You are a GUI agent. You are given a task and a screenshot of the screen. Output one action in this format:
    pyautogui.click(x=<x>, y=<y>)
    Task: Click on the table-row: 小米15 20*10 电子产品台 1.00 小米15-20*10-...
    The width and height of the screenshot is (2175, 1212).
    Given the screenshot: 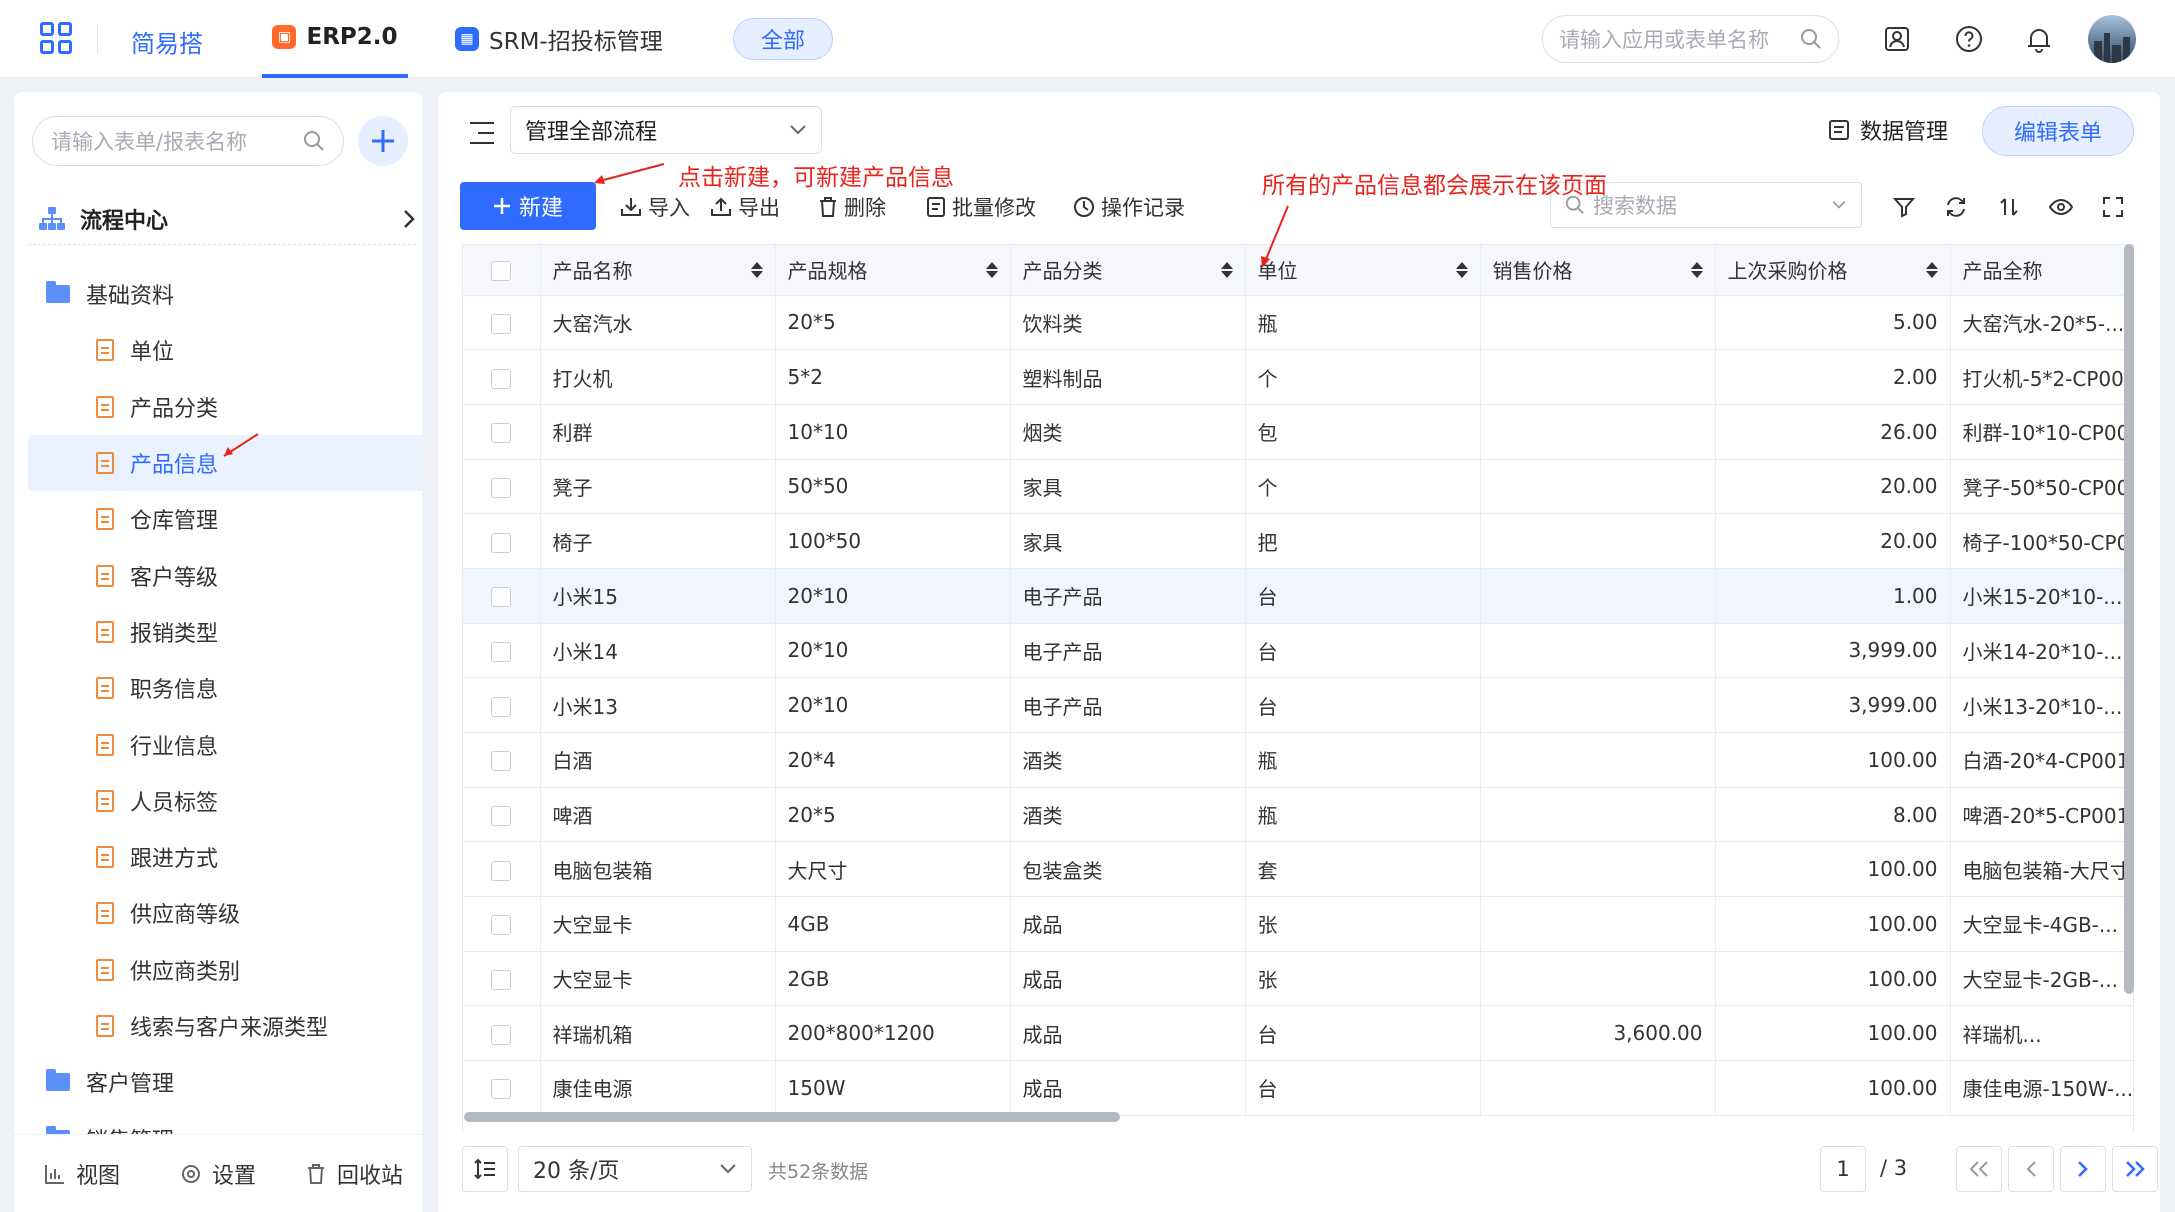 What is the action you would take?
    pyautogui.click(x=1298, y=596)
    